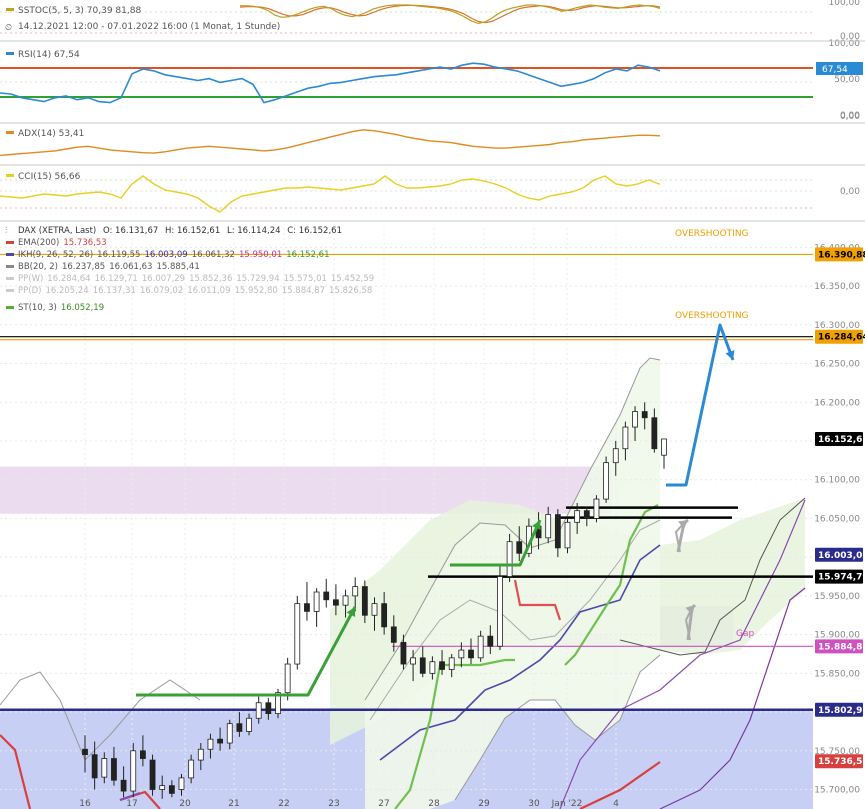 This screenshot has width=865, height=809. I want to click on x-tick-label: 16, so click(85, 804).